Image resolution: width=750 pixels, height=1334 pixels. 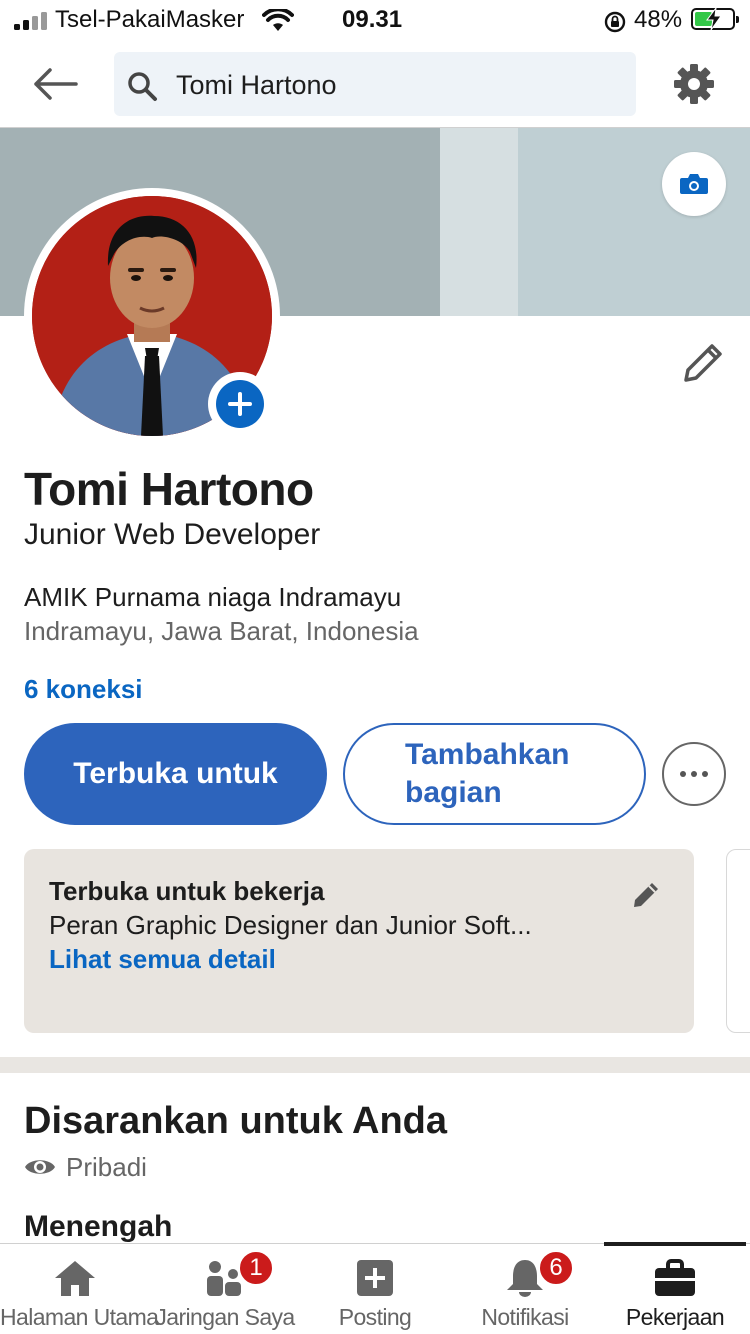 I want to click on nav-label-home: Halaman Utama, so click(x=79, y=1317).